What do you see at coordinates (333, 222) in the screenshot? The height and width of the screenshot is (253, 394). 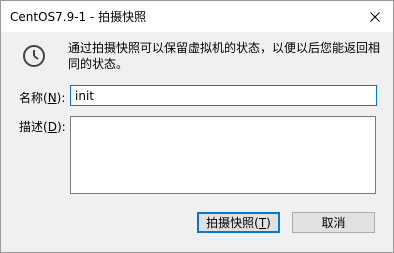 I see `cancel-button: 取消` at bounding box center [333, 222].